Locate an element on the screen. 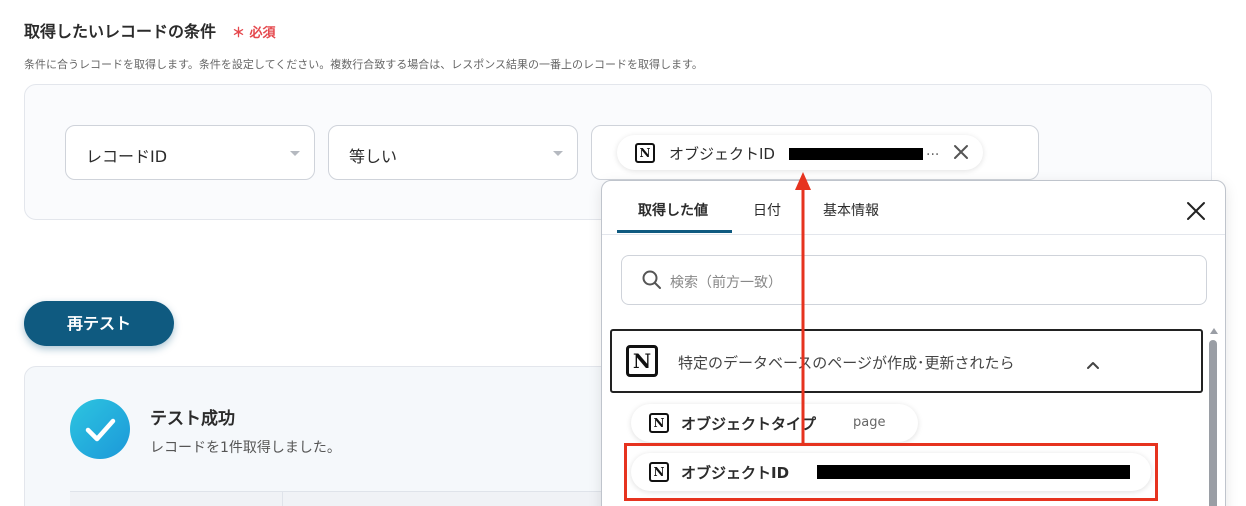 Image resolution: width=1246 pixels, height=506 pixels. tab-retrieved-values: 取得した値 is located at coordinates (673, 210).